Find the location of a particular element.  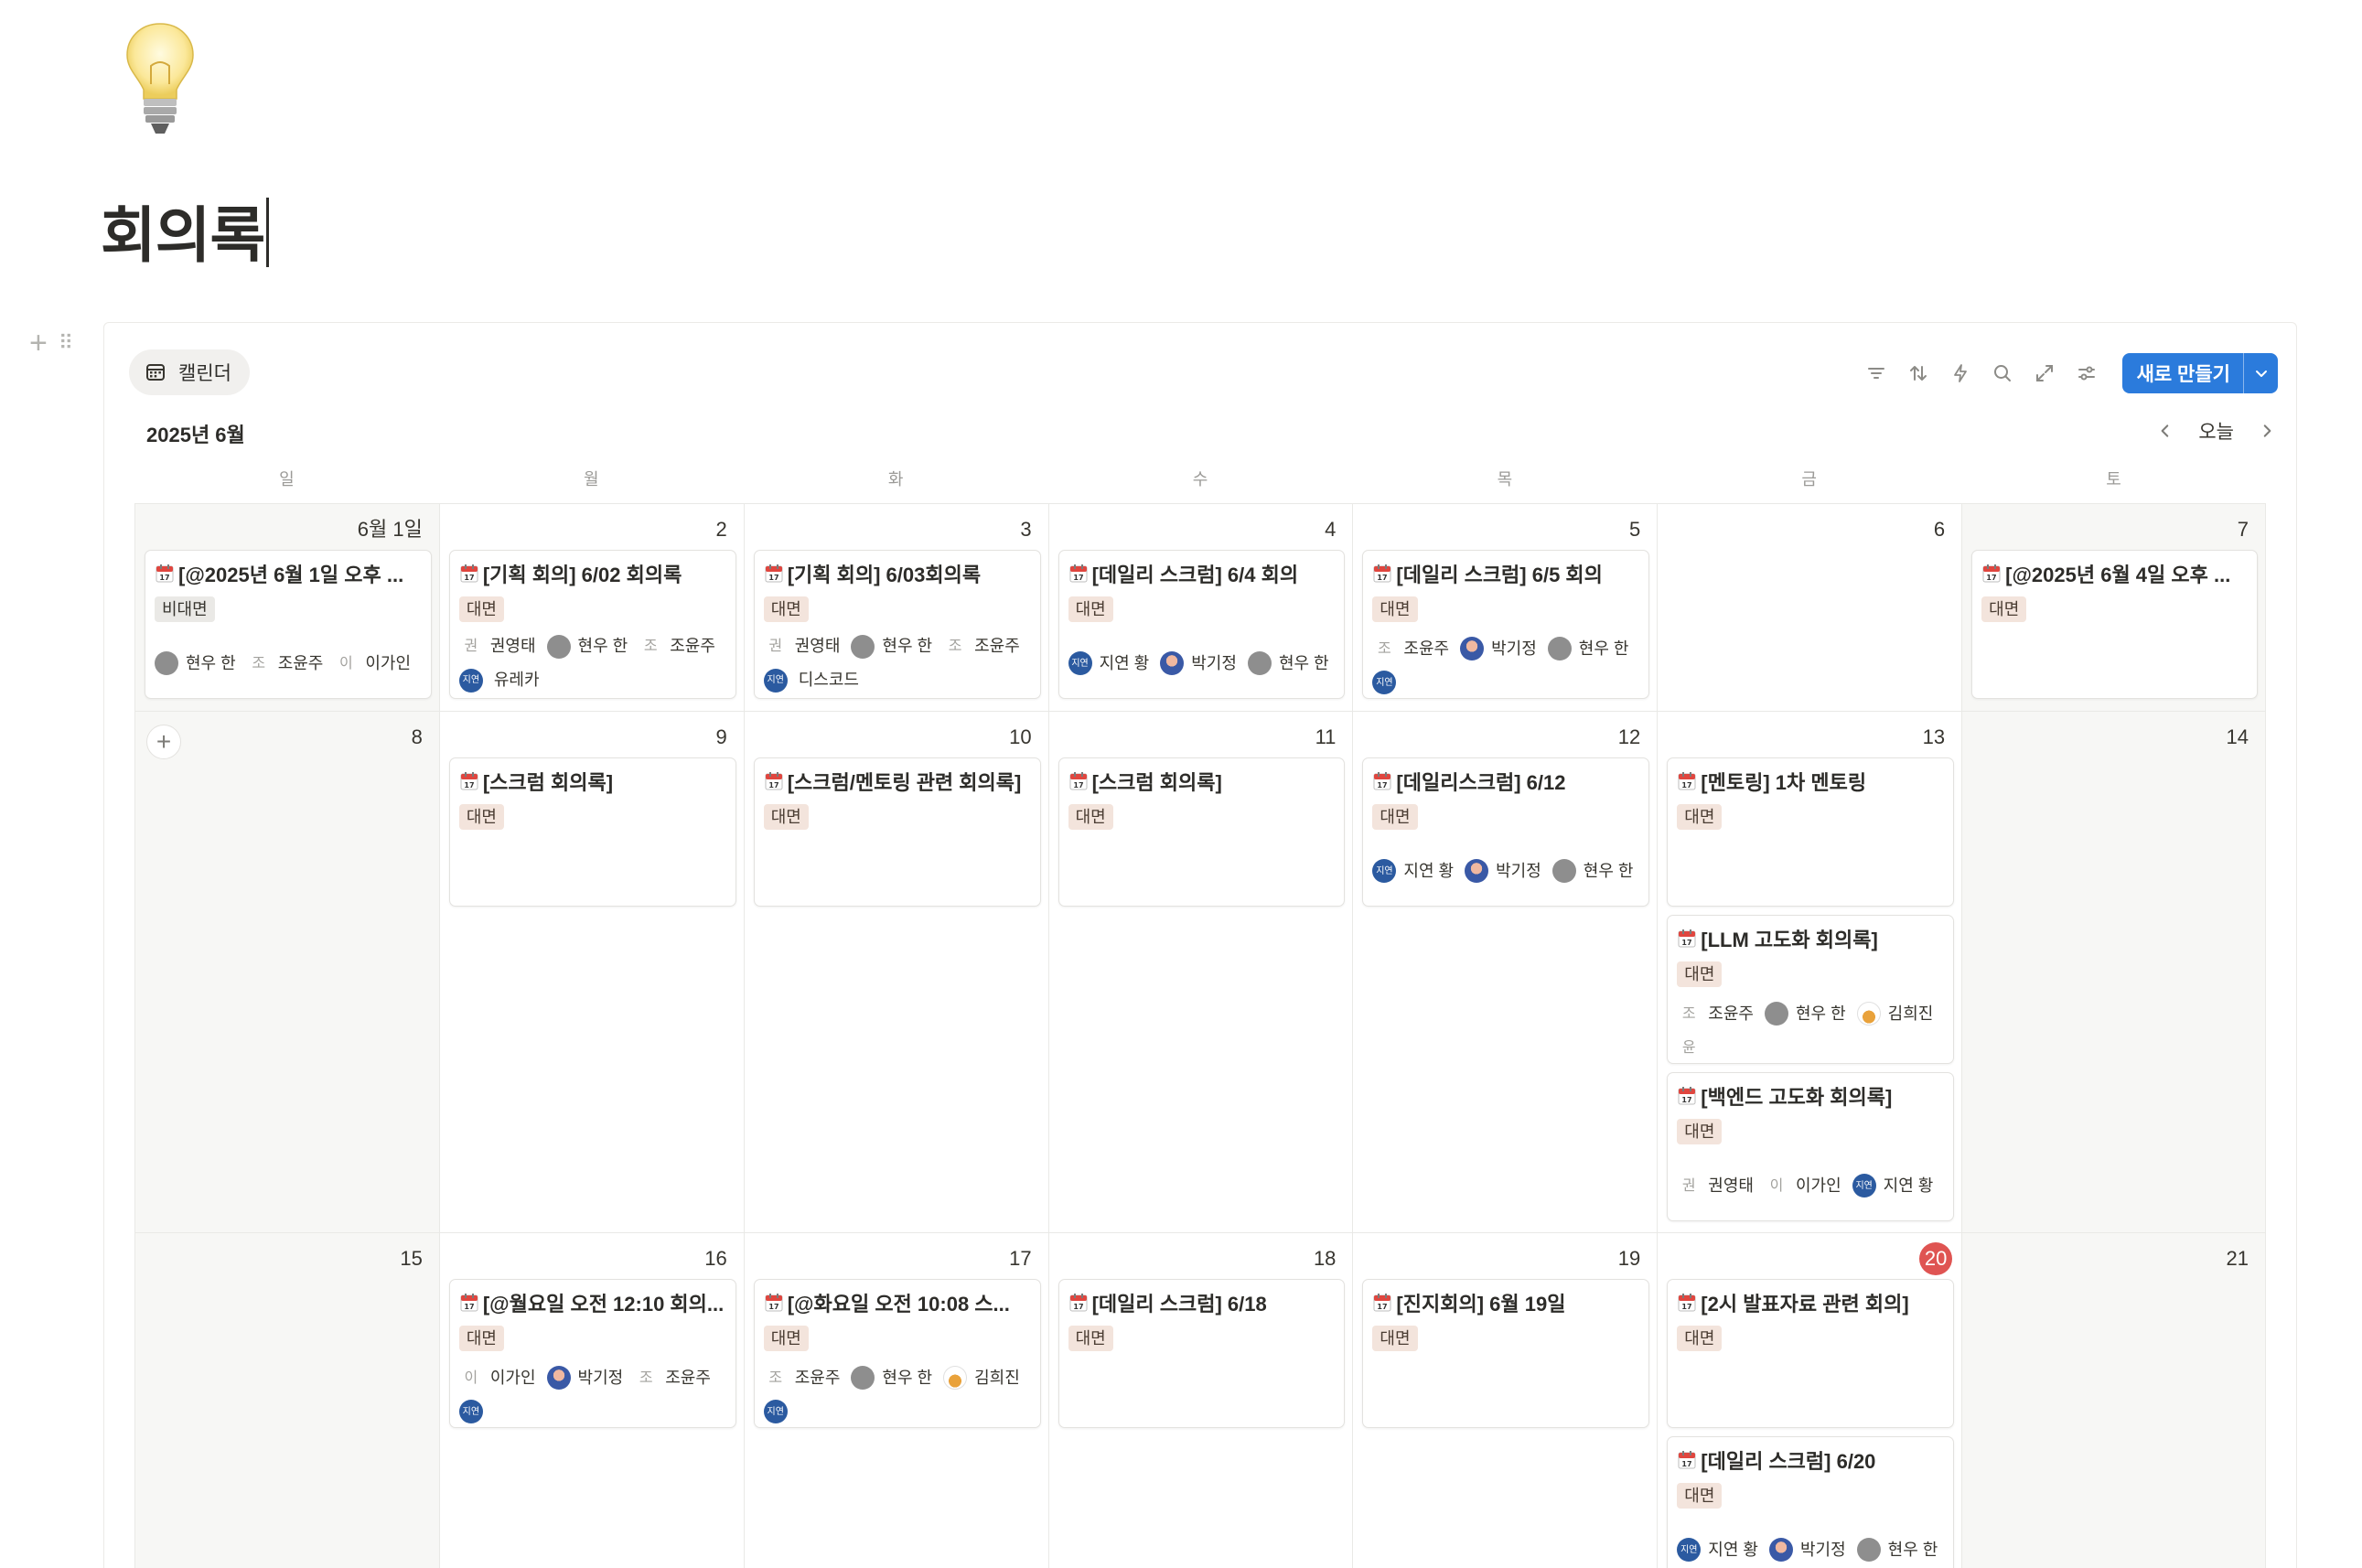

page-title: 회의록 is located at coordinates (185, 235).